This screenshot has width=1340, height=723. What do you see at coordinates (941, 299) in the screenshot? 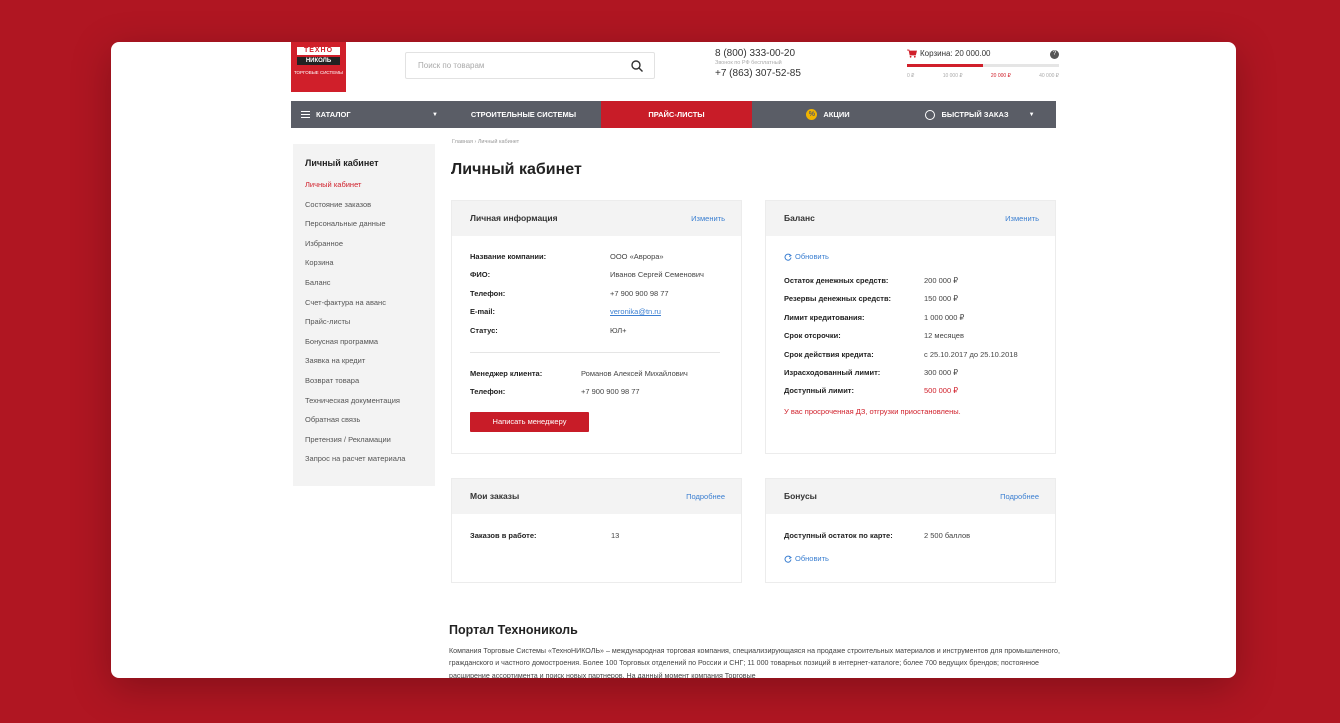
I see `balance-value: 150 000 ₽` at bounding box center [941, 299].